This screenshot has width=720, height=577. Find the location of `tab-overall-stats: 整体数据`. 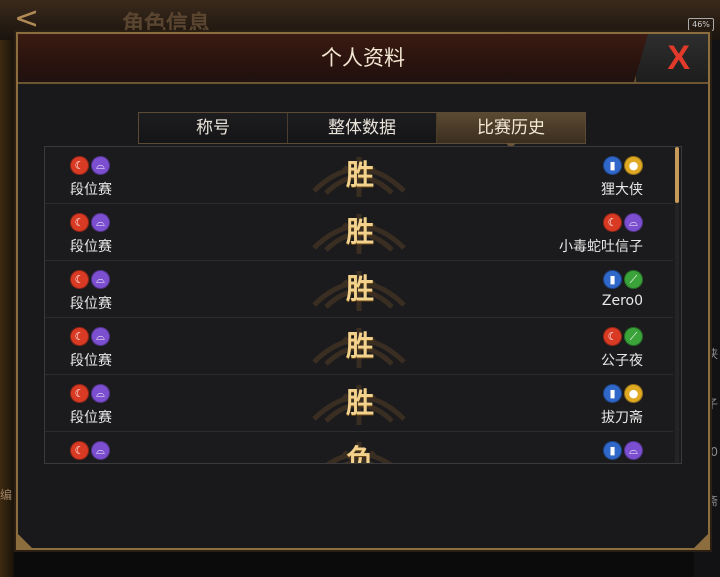

tab-overall-stats: 整体数据 is located at coordinates (362, 128).